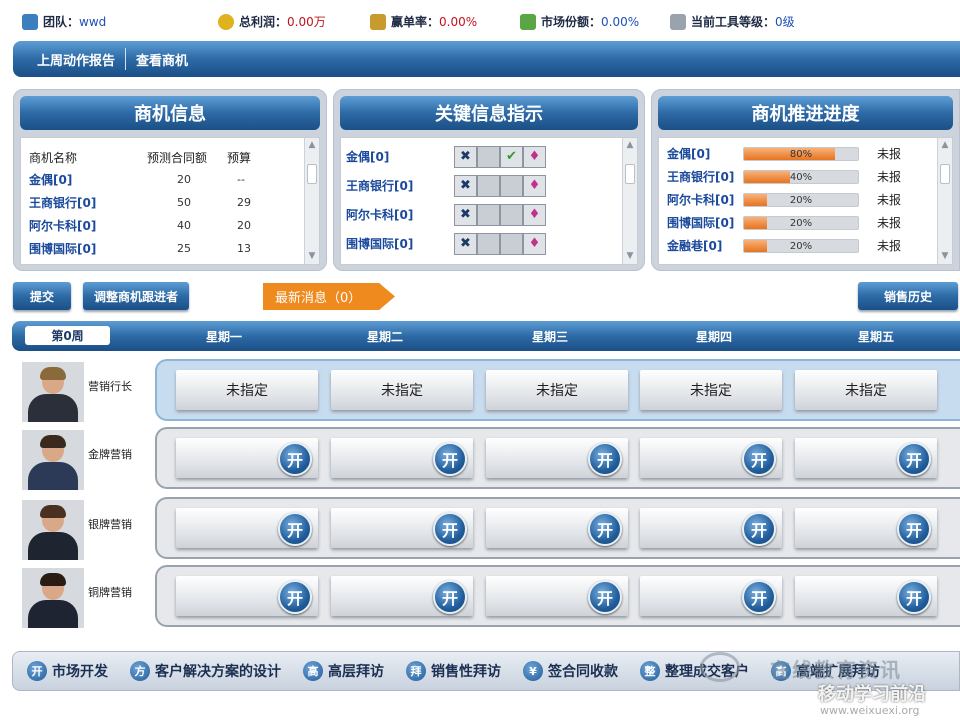 The height and width of the screenshot is (720, 960). Describe the element at coordinates (136, 296) in the screenshot. I see `adjust-followers-button: 调整商机跟进者` at that location.